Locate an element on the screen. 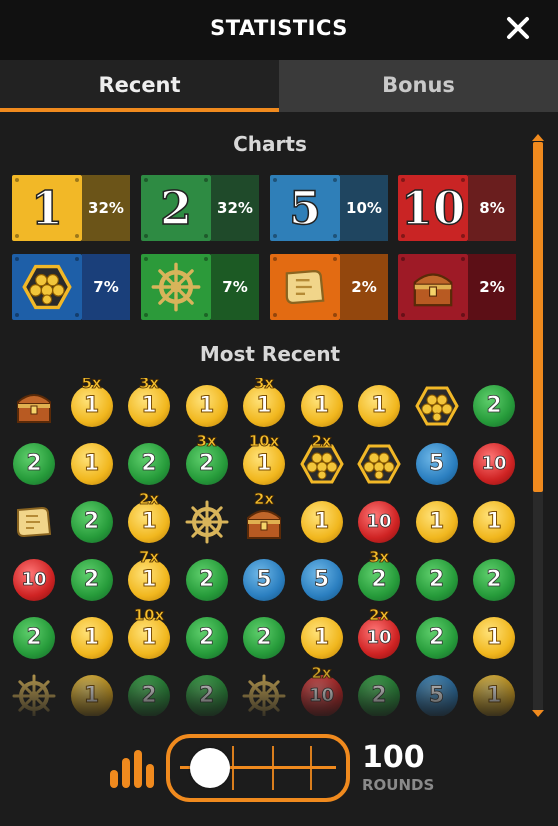 Image resolution: width=558 pixels, height=826 pixels. result-coin: 10 is located at coordinates (379, 522).